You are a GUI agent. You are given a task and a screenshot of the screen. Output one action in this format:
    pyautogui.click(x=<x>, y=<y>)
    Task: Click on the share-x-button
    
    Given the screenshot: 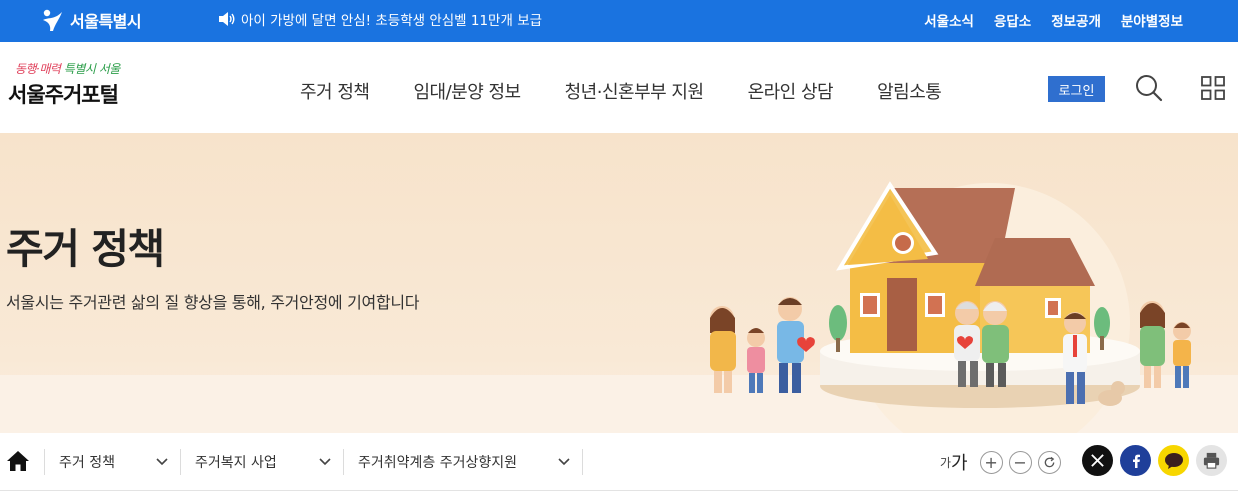 What is the action you would take?
    pyautogui.click(x=1097, y=460)
    